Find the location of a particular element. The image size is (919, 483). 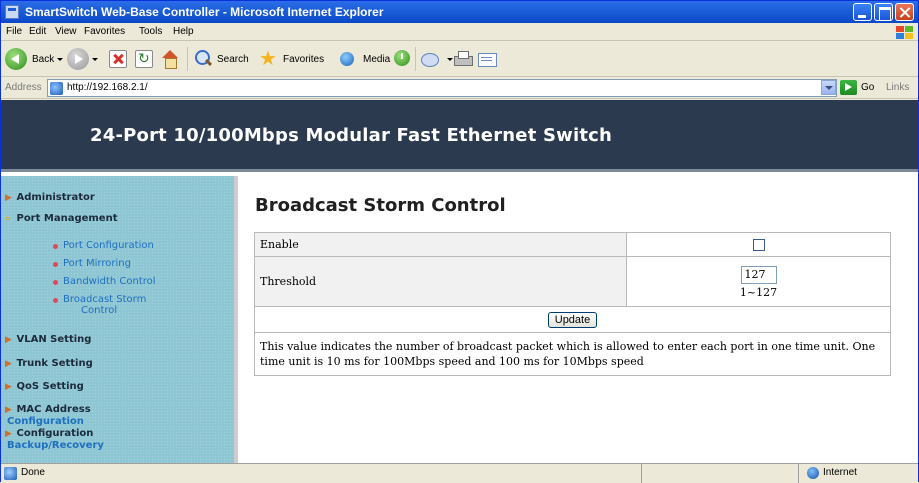

sidebar-item-trunk-setting: ▶ Trunk Setting is located at coordinates (49, 363).